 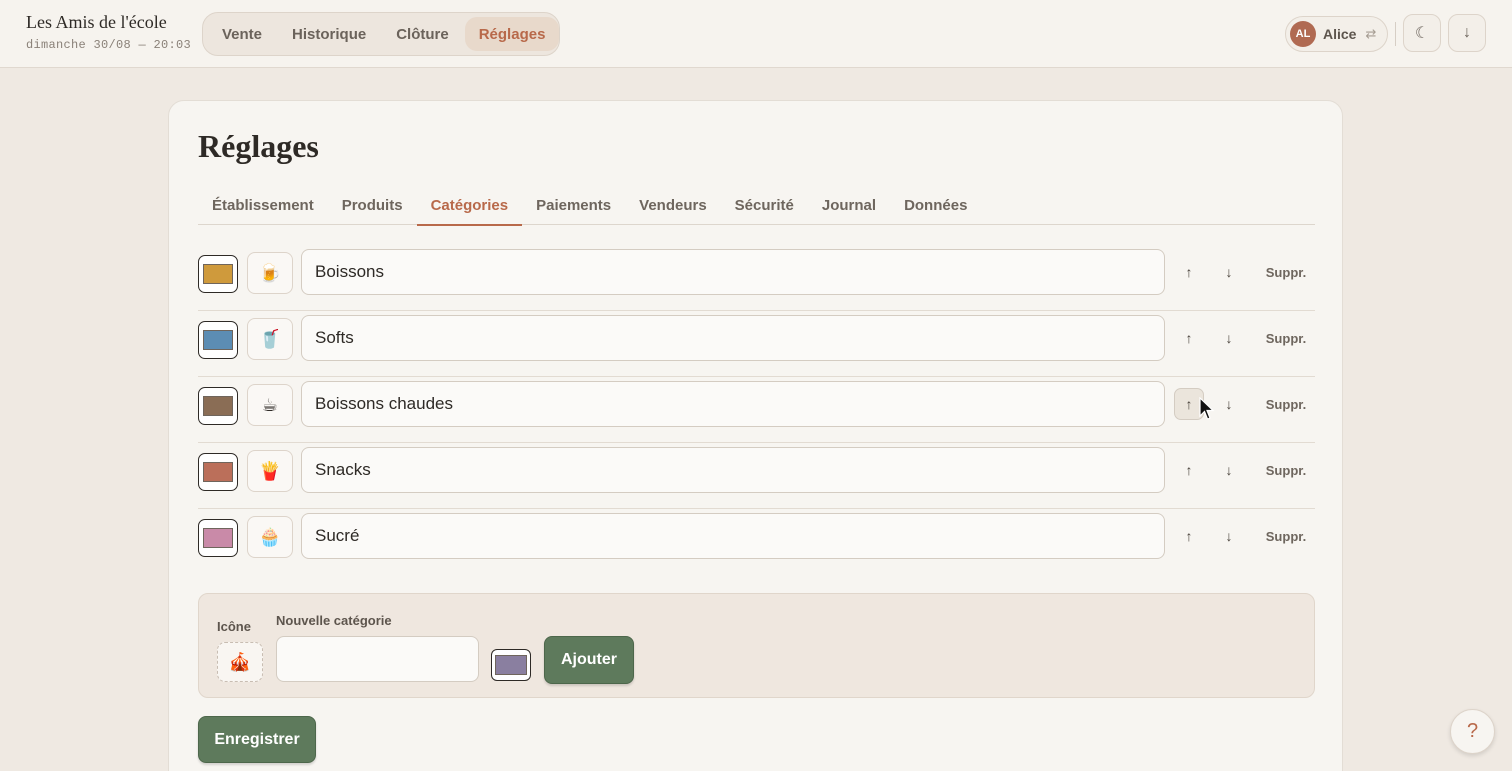 I want to click on moon-icon: ☾, so click(x=1422, y=33).